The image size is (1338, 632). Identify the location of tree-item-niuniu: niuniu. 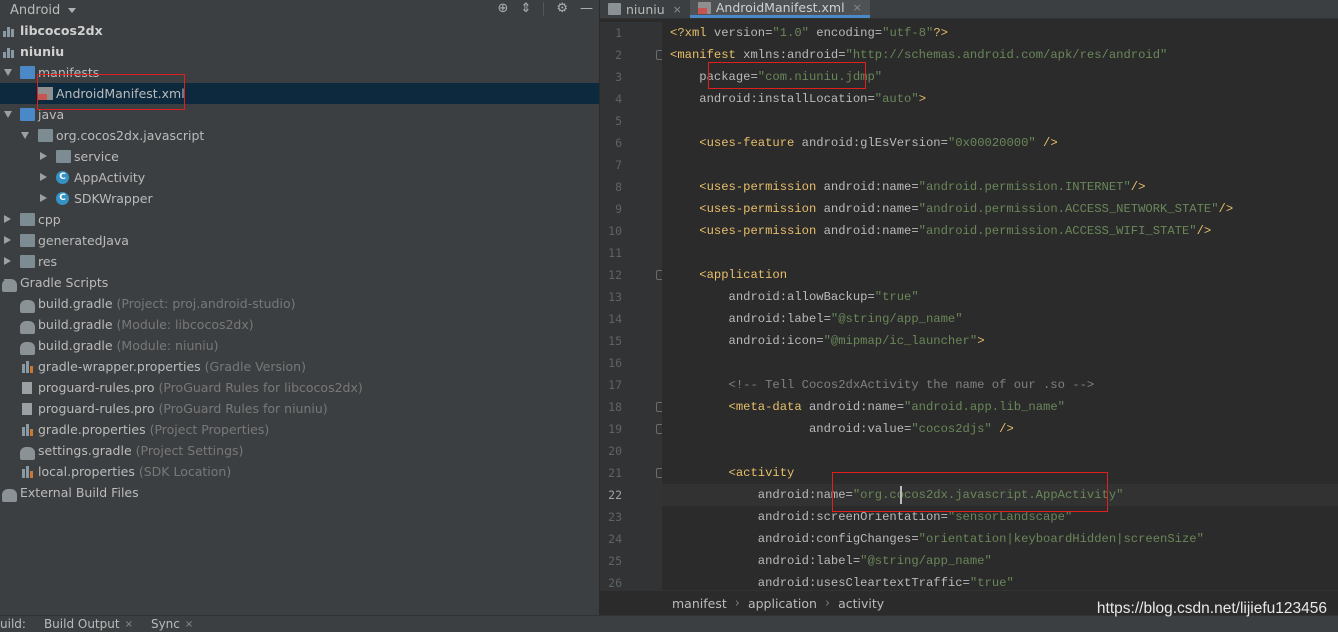
(299, 51).